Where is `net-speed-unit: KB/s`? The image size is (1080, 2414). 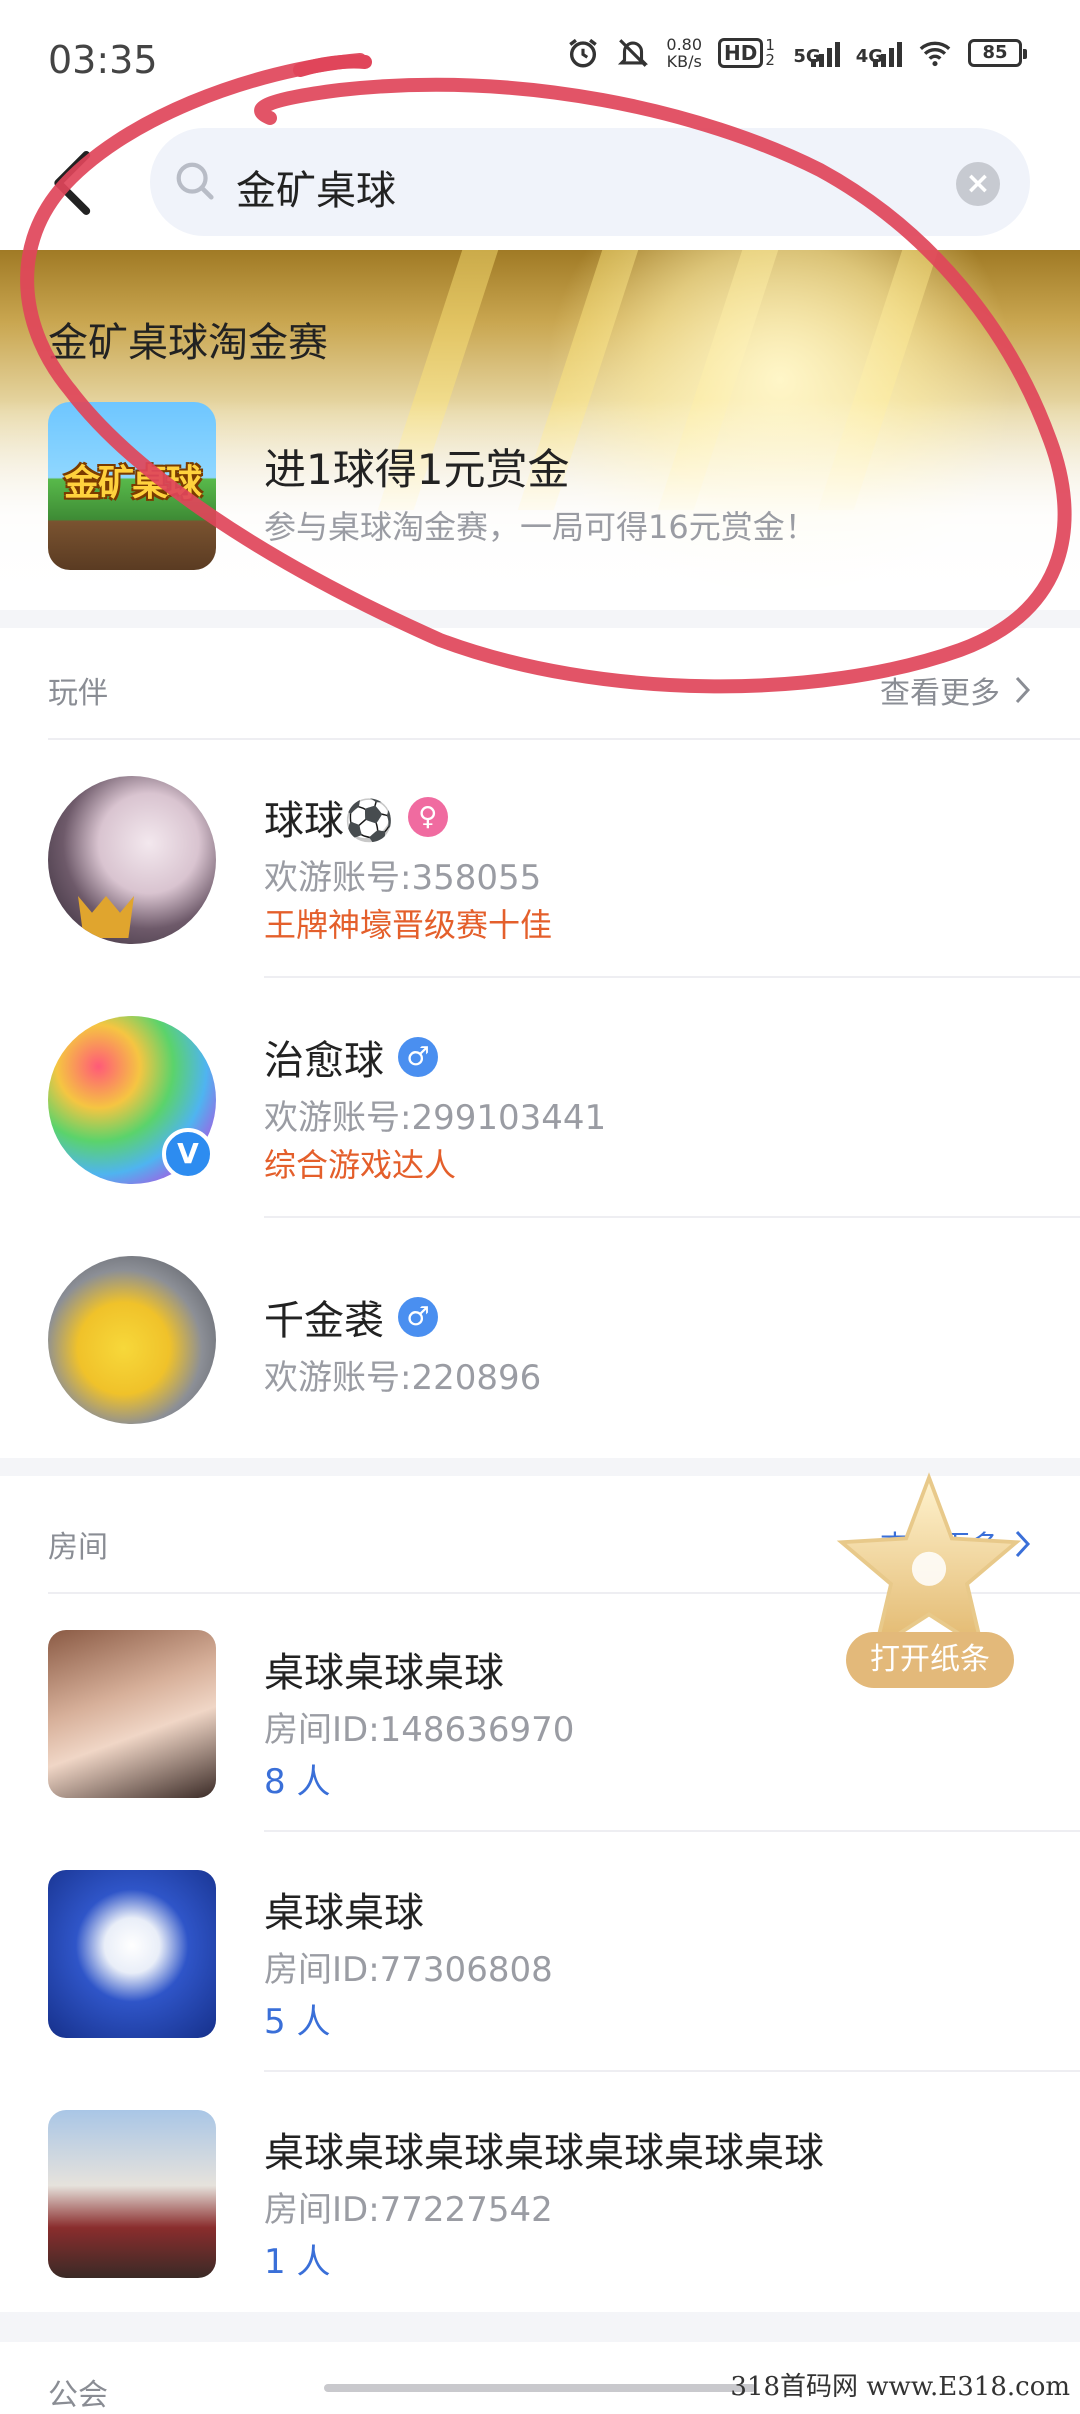
net-speed-unit: KB/s is located at coordinates (684, 61).